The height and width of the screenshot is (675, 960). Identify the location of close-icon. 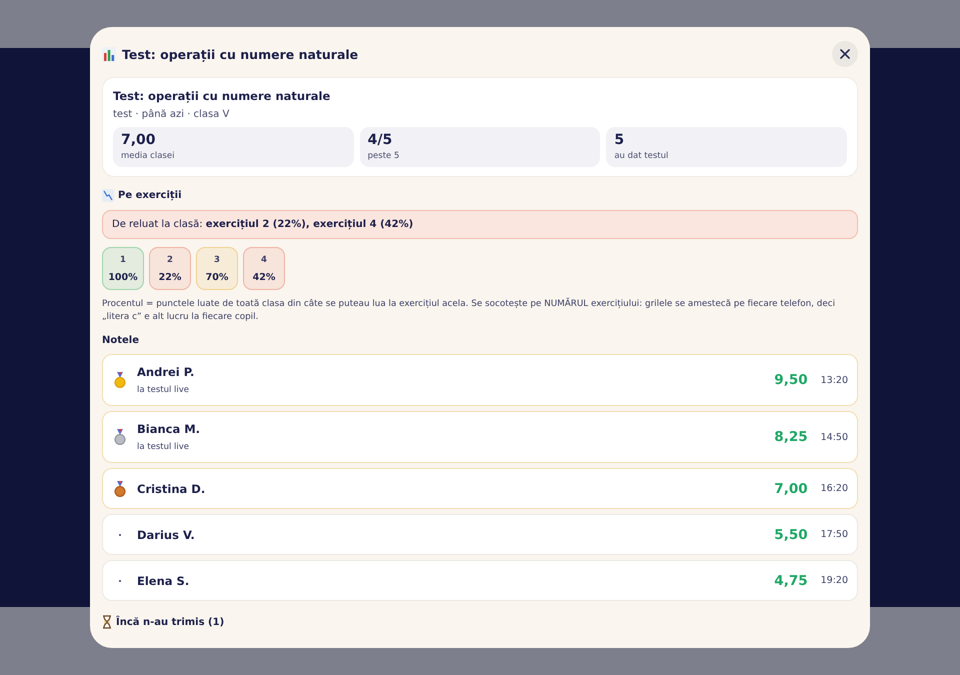
(845, 54).